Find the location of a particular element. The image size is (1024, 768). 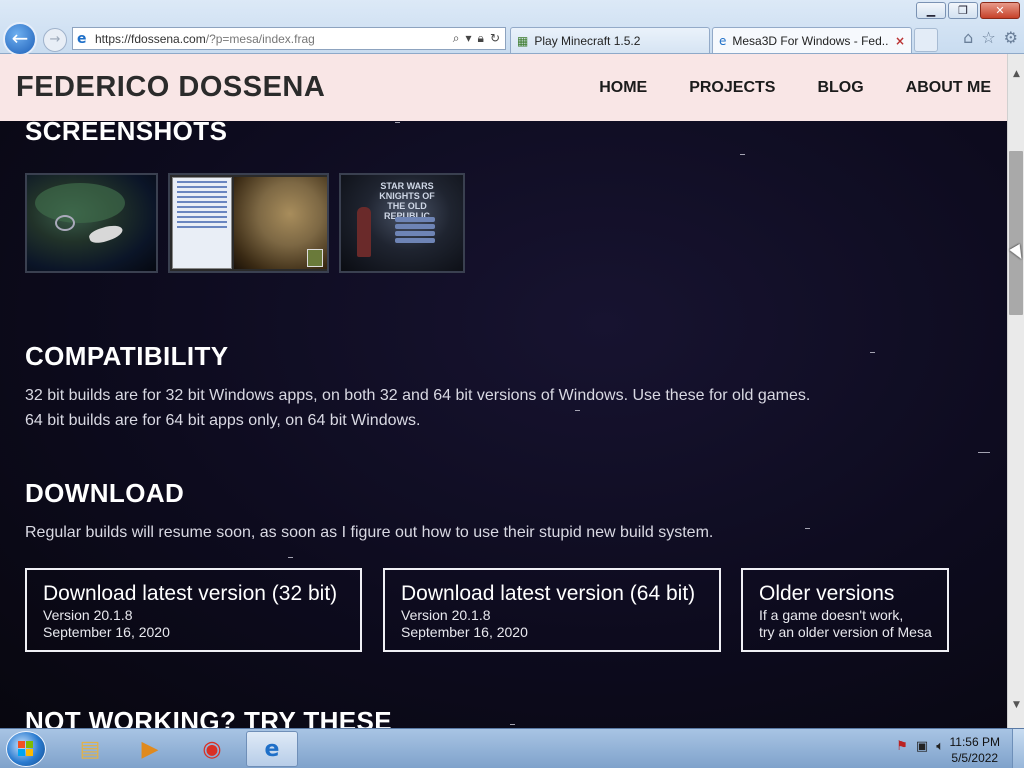

thumbnail-badge is located at coordinates (315, 258).